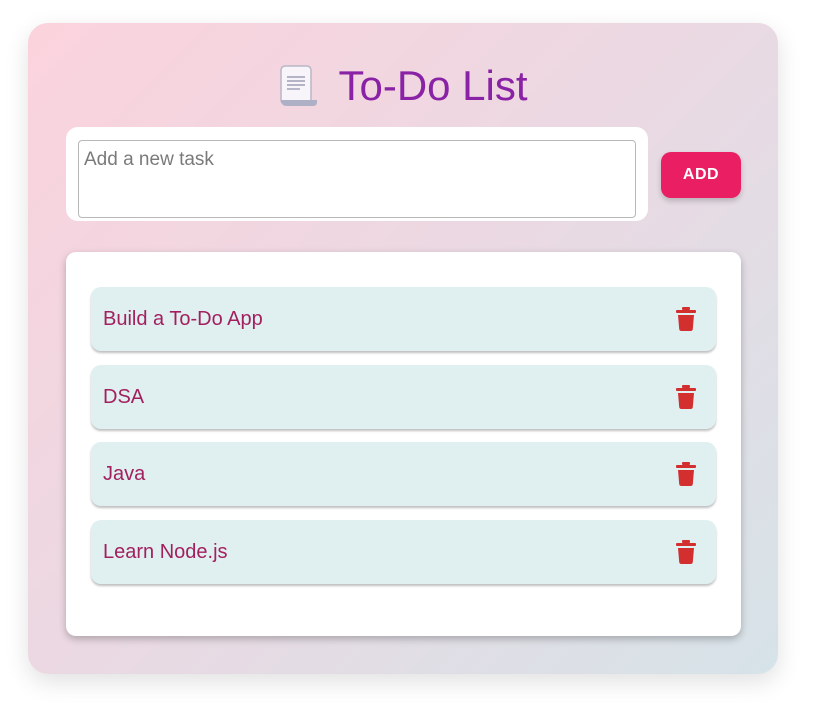 This screenshot has height=715, width=827. What do you see at coordinates (357, 179) in the screenshot?
I see `task-input` at bounding box center [357, 179].